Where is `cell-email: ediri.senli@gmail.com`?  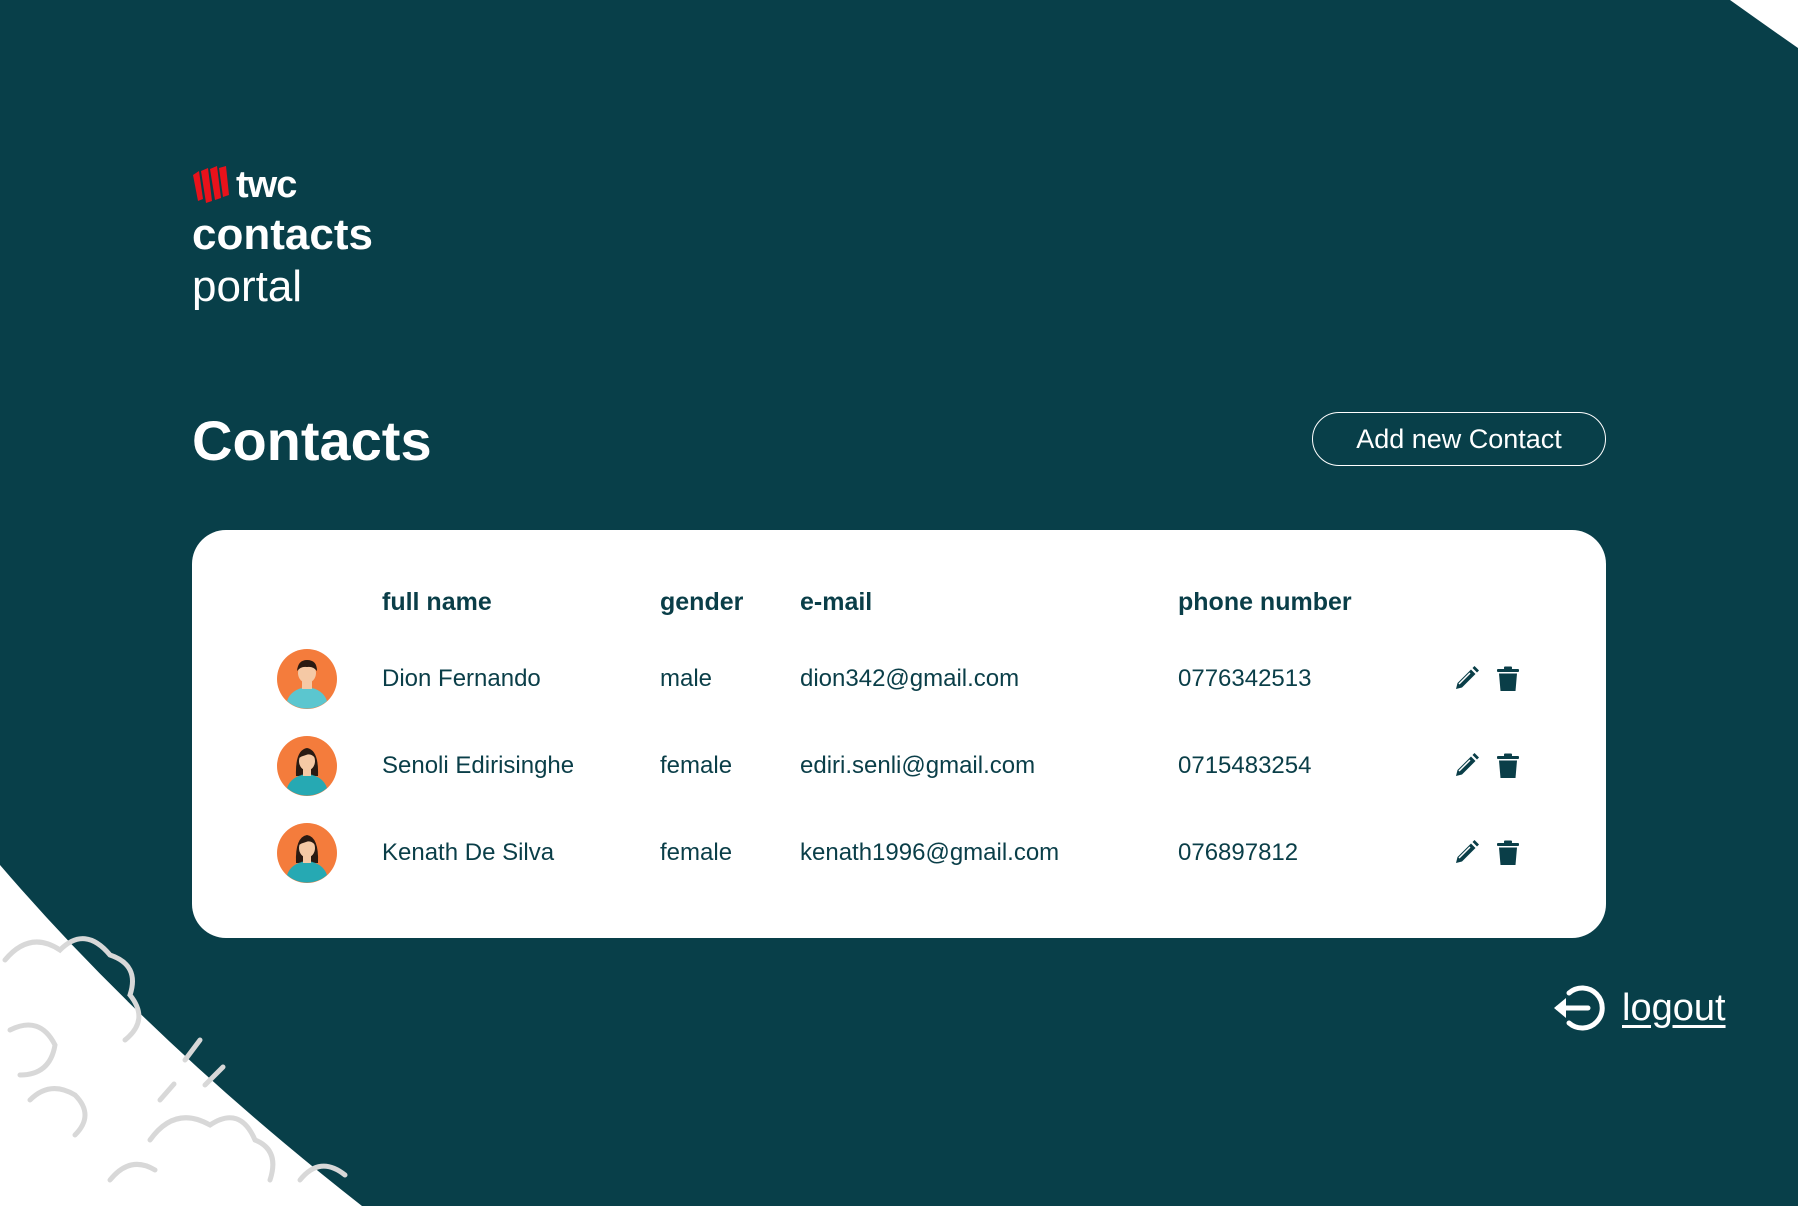
cell-email: ediri.senli@gmail.com is located at coordinates (918, 765).